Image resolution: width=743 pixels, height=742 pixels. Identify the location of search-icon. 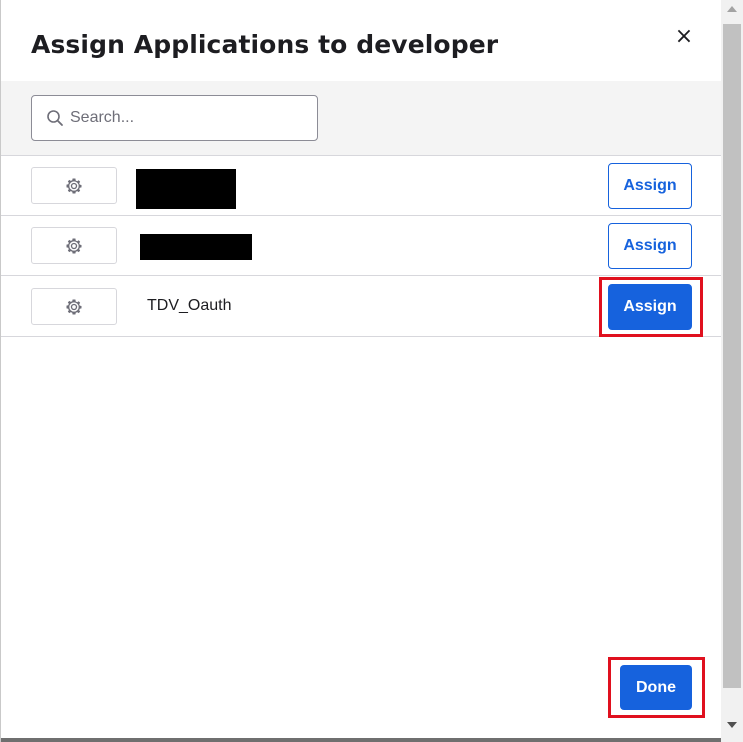
(55, 118).